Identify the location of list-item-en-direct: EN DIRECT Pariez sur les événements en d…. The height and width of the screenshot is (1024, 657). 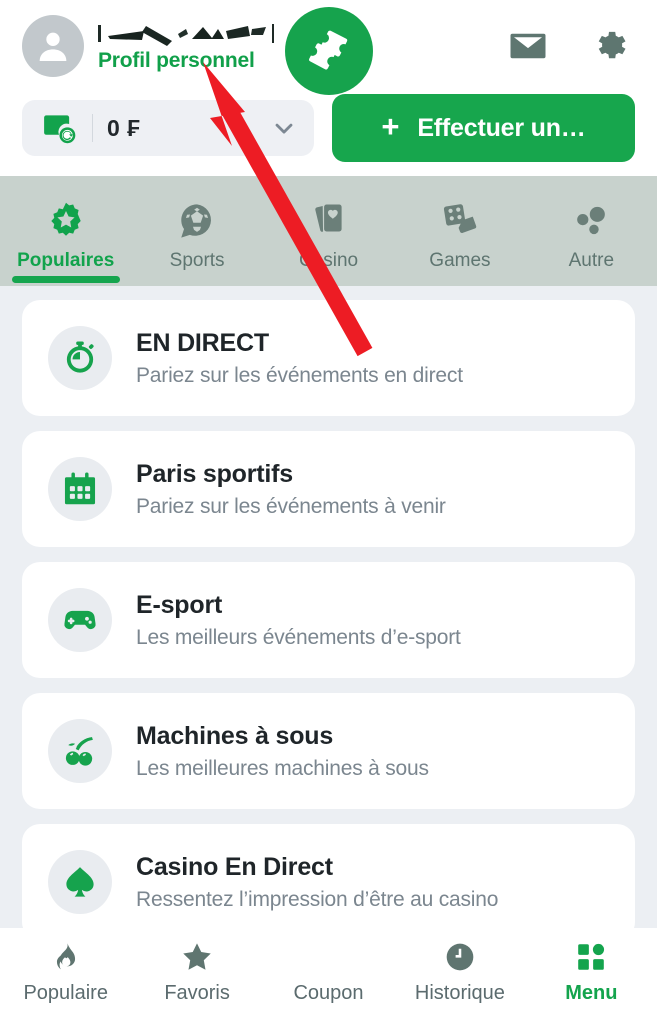
(328, 358).